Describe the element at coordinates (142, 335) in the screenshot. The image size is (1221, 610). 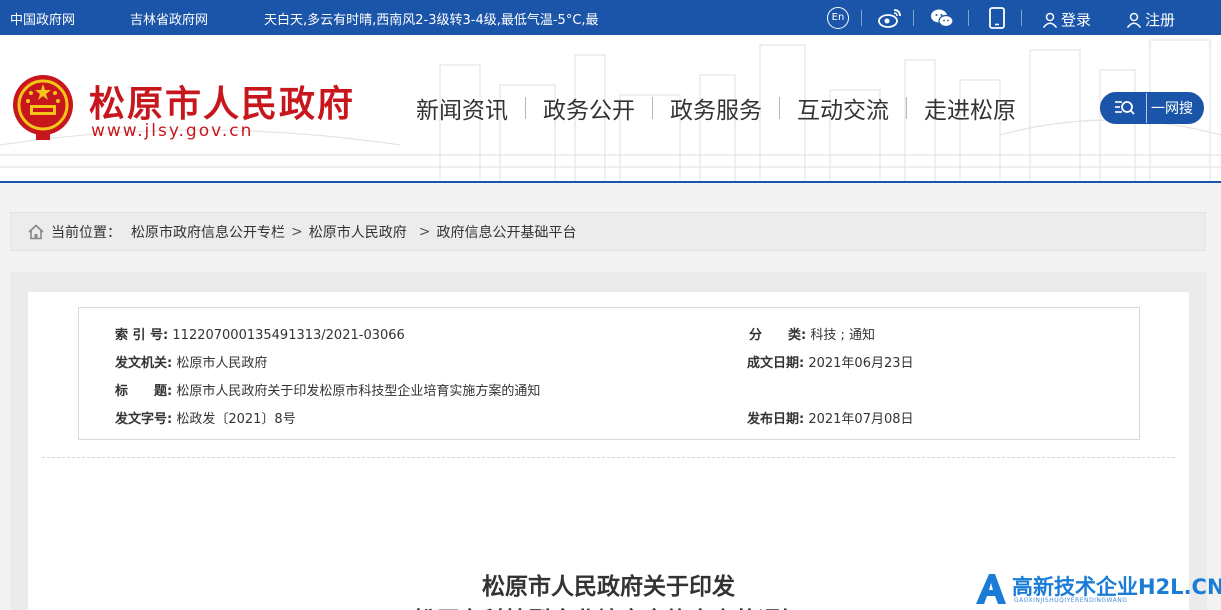
I see `meta-index-label: 索 引 号:` at that location.